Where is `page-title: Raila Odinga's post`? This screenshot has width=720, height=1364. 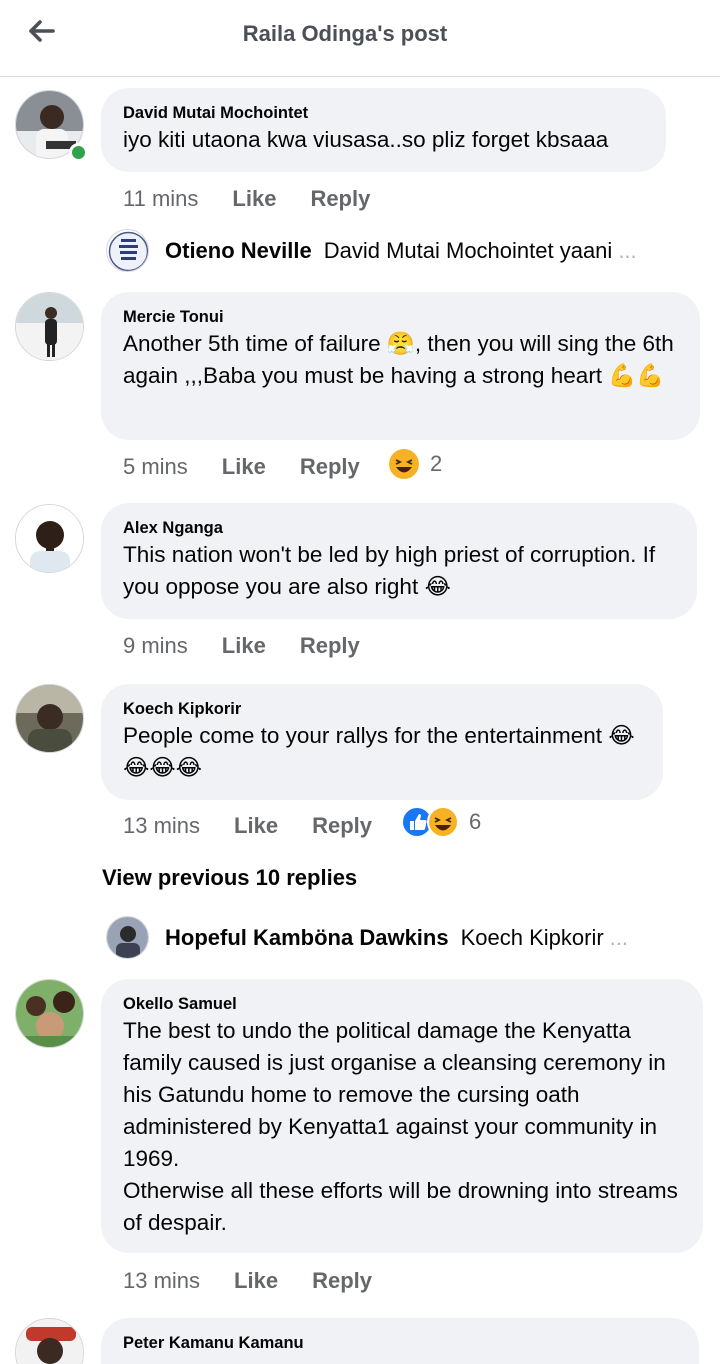 page-title: Raila Odinga's post is located at coordinates (345, 33).